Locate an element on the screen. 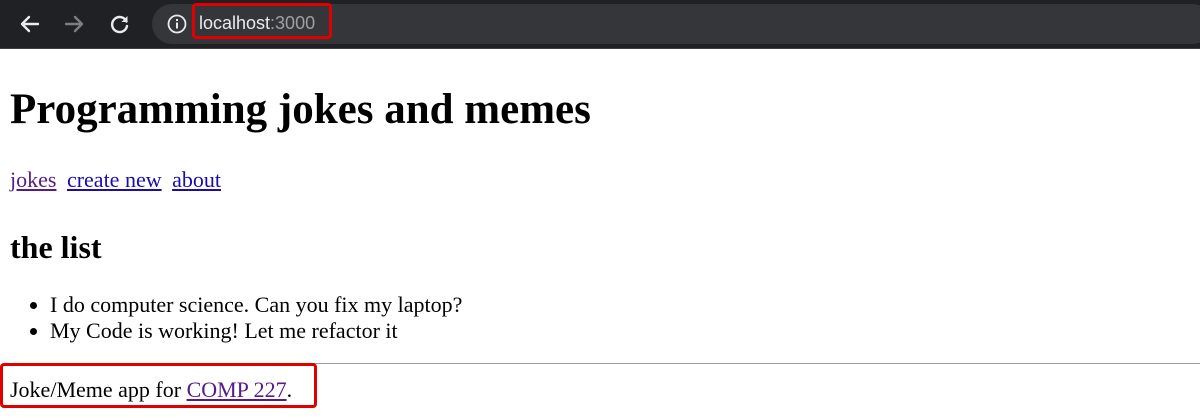 This screenshot has width=1200, height=418. back-button is located at coordinates (30, 24).